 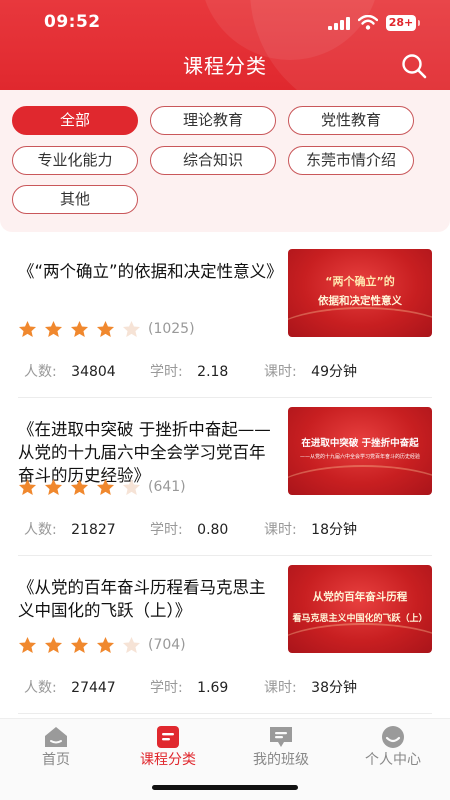 I want to click on tab-label: 课程分类, so click(x=168, y=760).